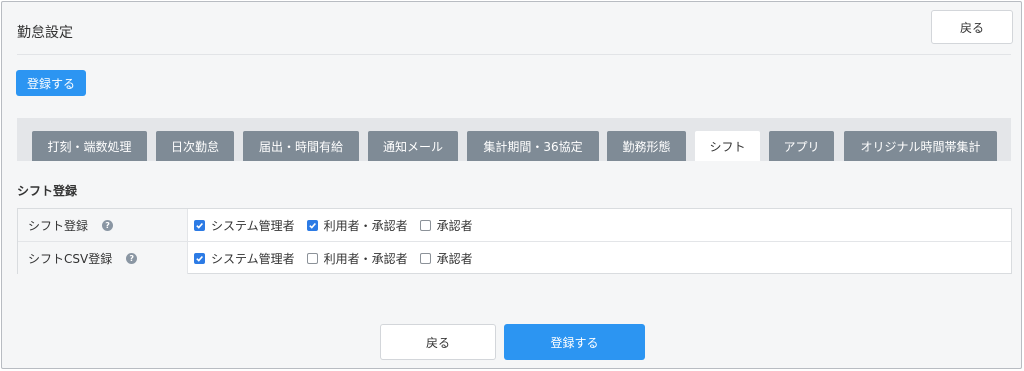 This screenshot has width=1024, height=371. Describe the element at coordinates (195, 146) in the screenshot. I see `tab-daily-attendance: 日次勤怠` at that location.